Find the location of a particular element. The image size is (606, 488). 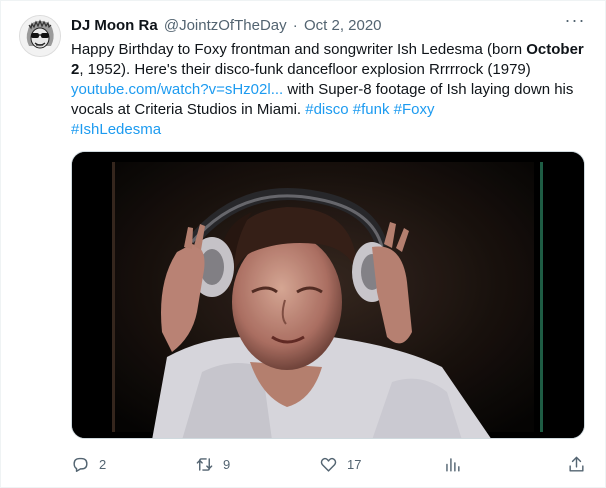

hashtag-ishledesma: #IshLedesma is located at coordinates (116, 129).